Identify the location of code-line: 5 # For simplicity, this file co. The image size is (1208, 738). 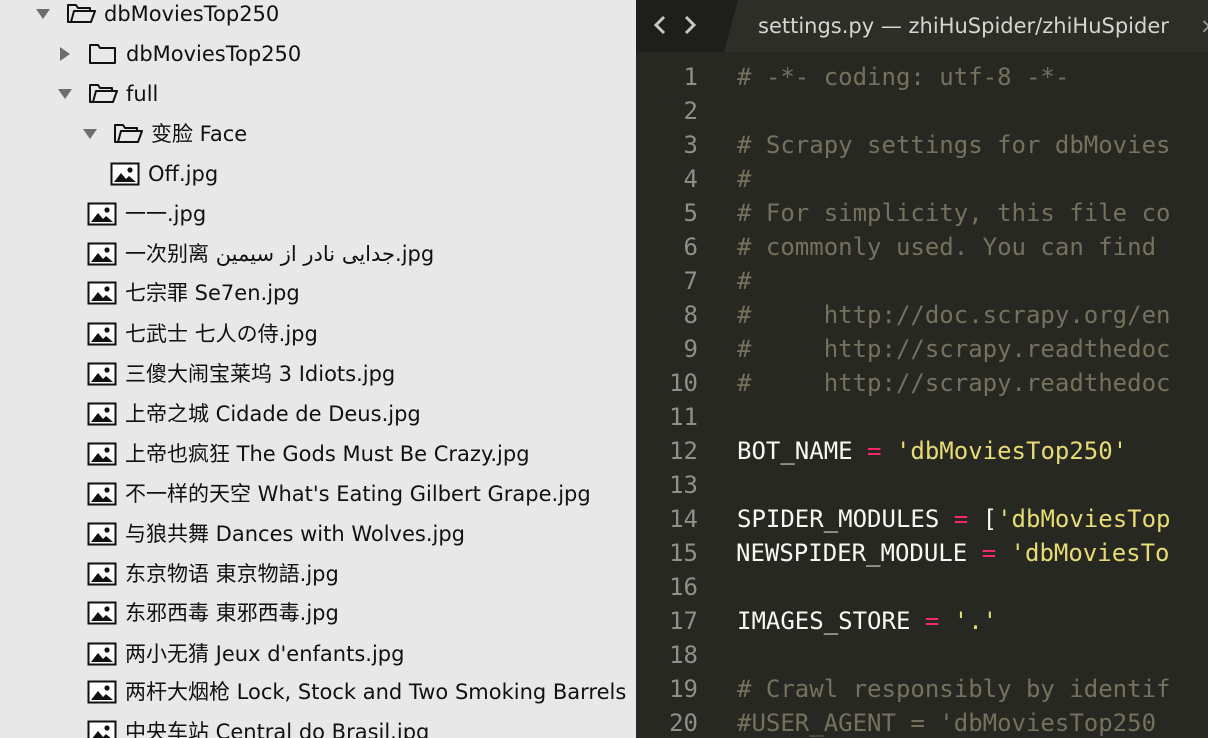
(922, 213).